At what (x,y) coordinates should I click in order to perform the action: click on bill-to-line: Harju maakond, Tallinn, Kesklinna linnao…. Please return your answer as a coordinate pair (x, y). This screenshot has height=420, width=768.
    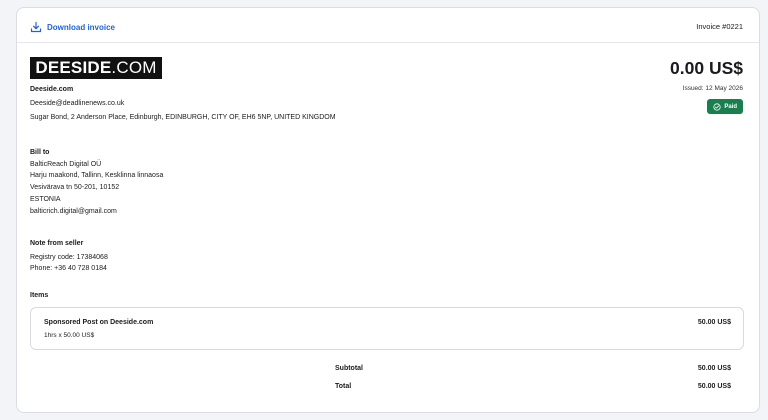
    Looking at the image, I should click on (97, 175).